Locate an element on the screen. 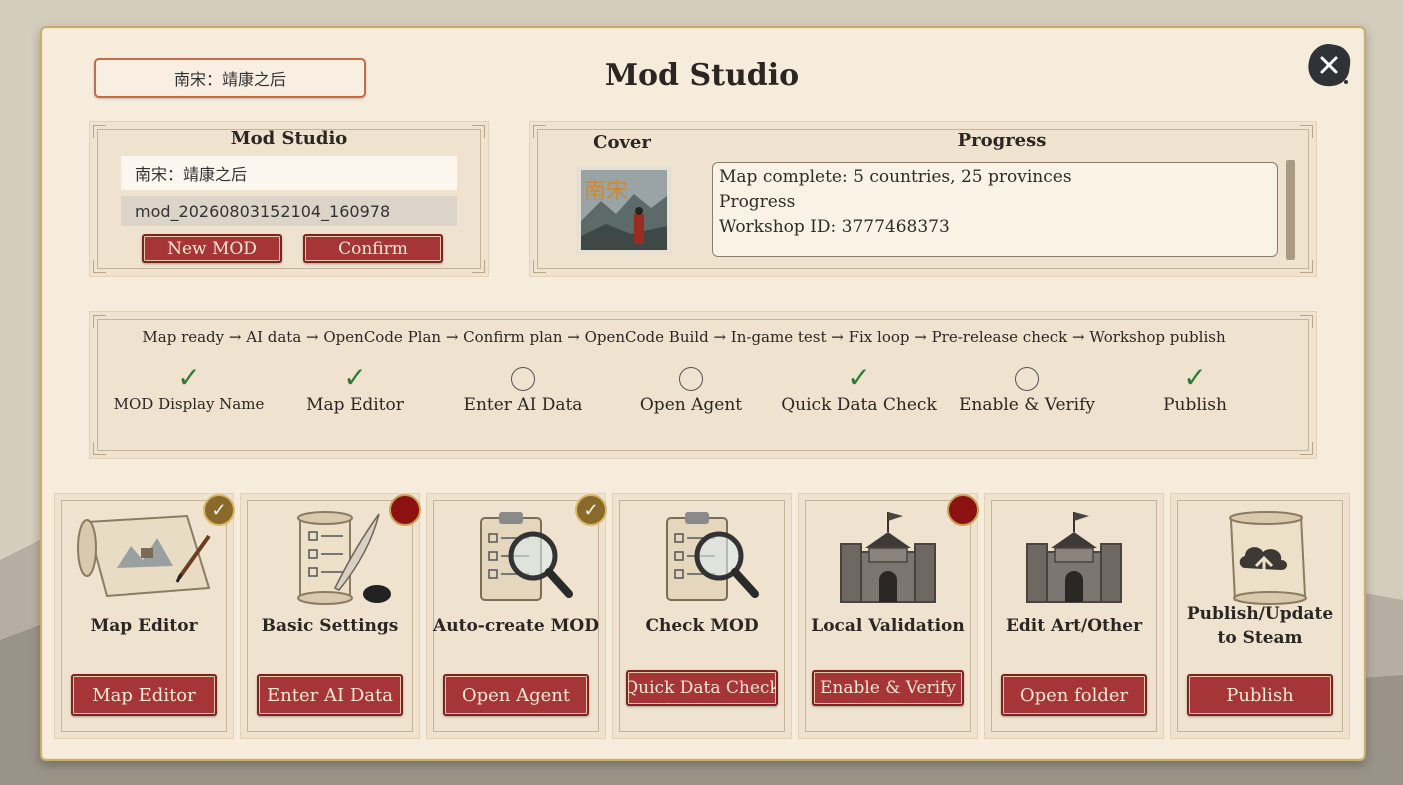 This screenshot has width=1403, height=785. mod-id-field: mod_20260803152104_160978 is located at coordinates (289, 211).